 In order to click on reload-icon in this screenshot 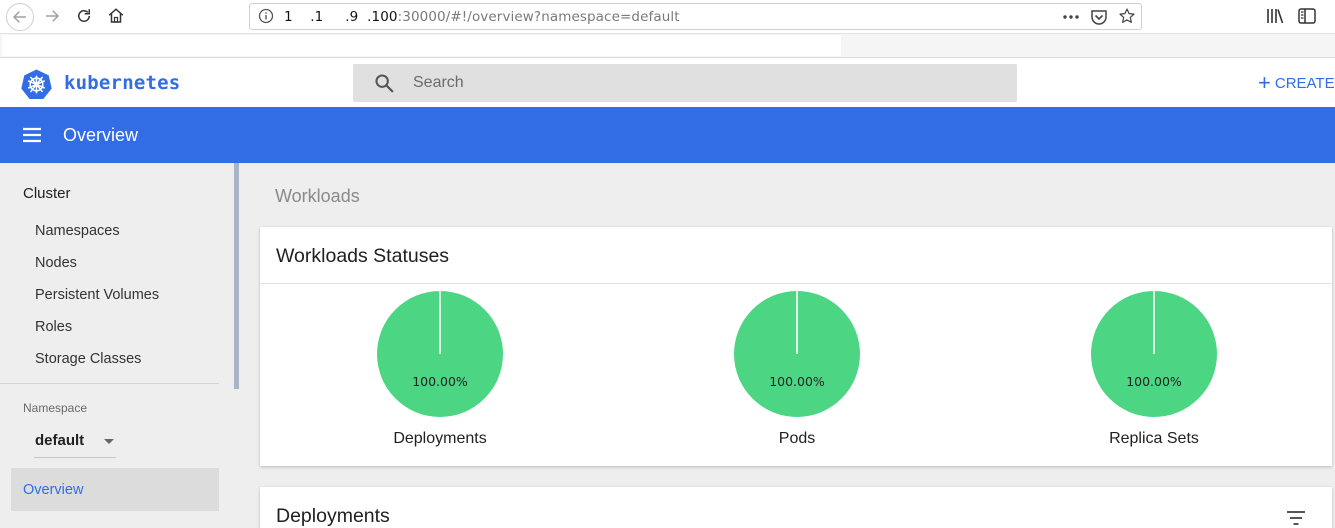, I will do `click(84, 15)`.